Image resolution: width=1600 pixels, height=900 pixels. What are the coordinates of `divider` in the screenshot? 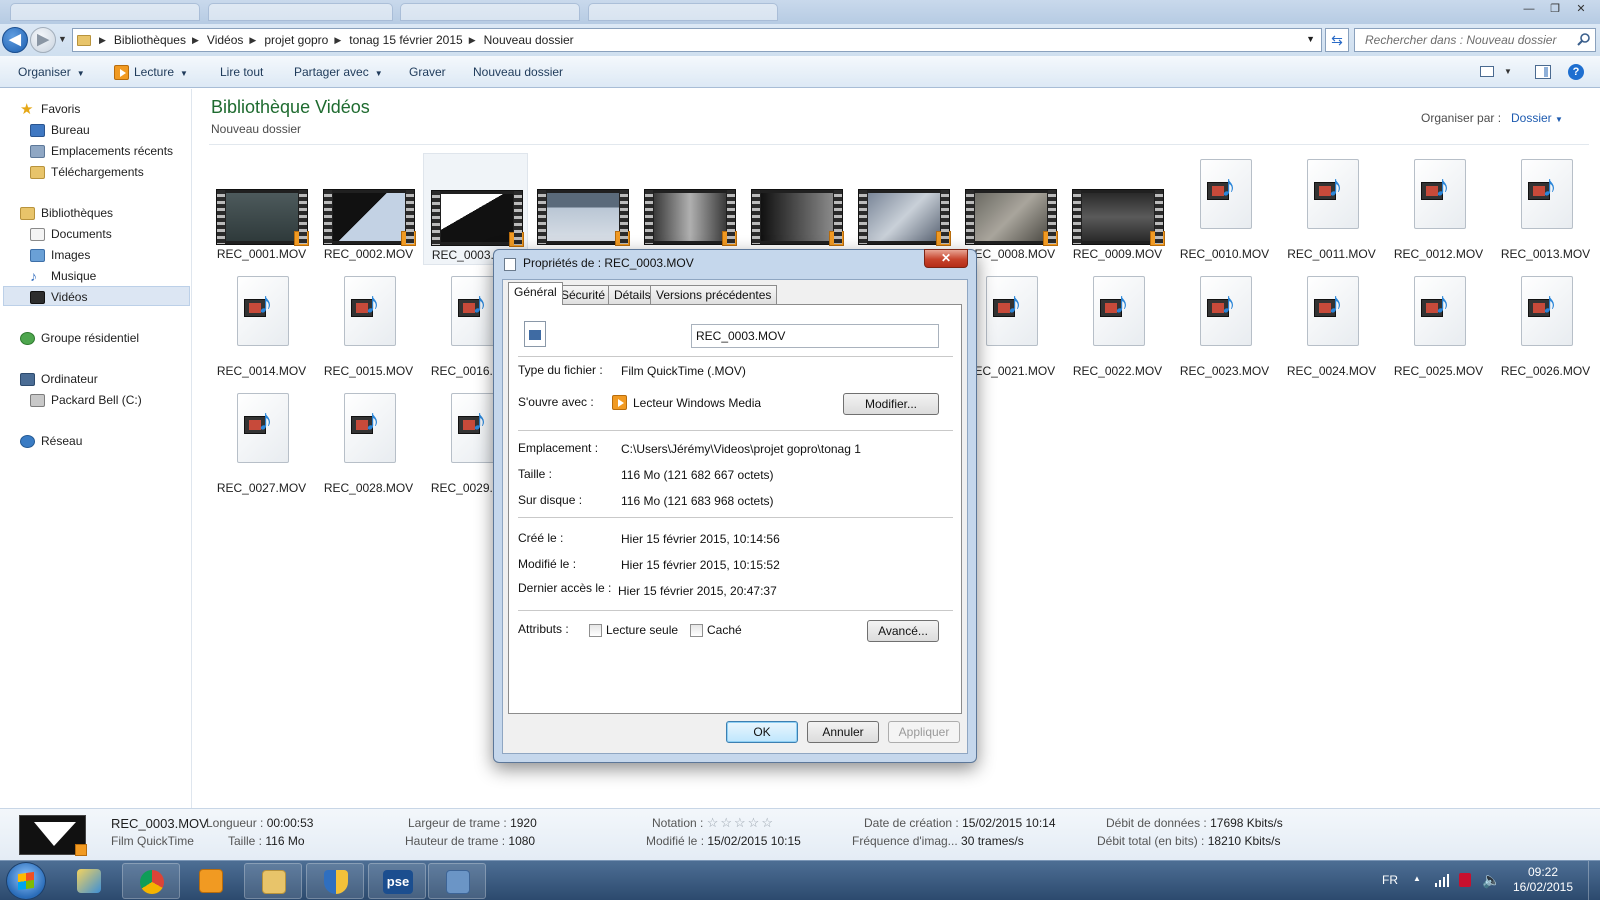 It's located at (899, 144).